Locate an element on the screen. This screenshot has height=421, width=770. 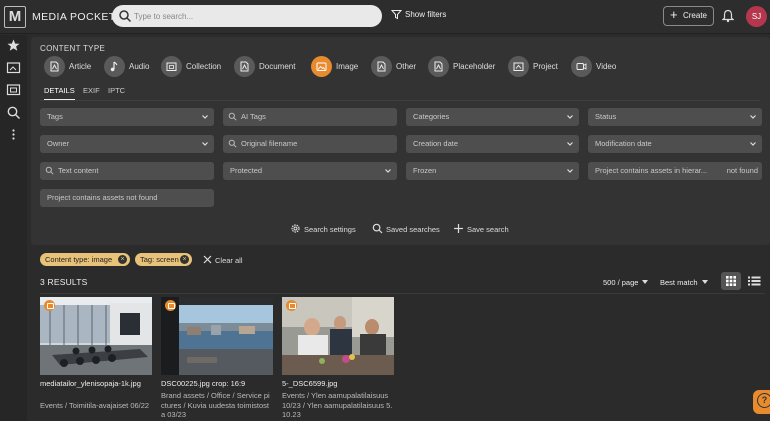
folder-icon is located at coordinates (13, 67).